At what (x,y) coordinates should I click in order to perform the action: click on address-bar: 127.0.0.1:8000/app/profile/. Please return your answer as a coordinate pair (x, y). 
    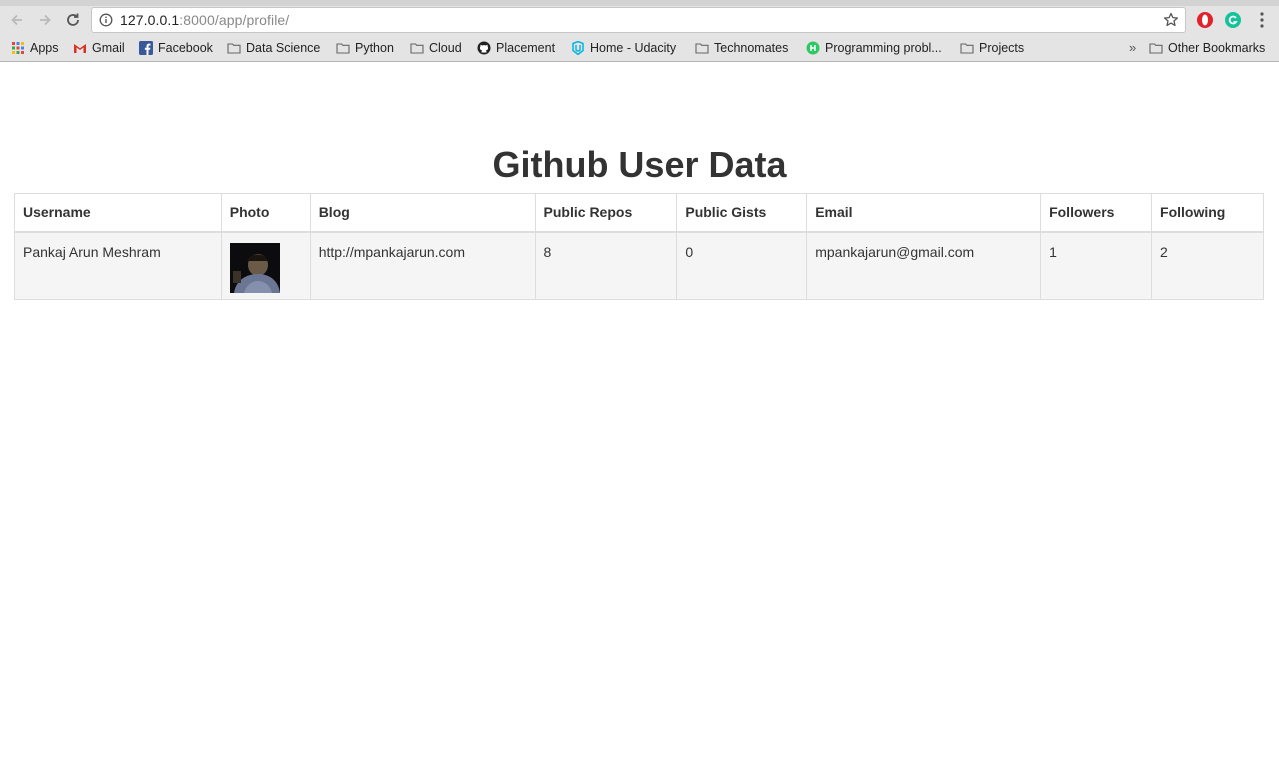
    Looking at the image, I should click on (638, 20).